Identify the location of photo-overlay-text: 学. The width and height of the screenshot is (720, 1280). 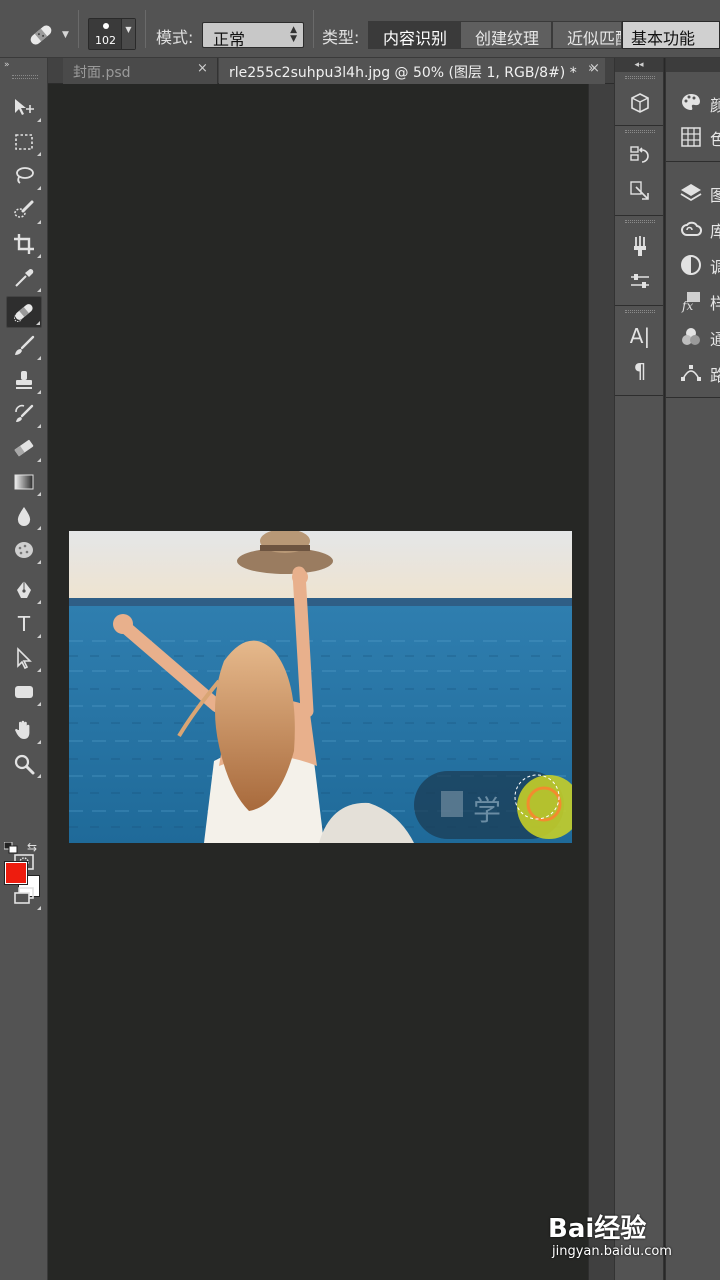
(487, 810).